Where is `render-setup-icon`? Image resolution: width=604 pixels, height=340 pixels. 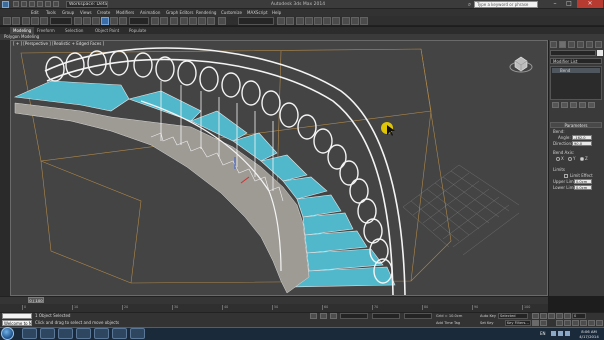
render-setup-icon is located at coordinates (346, 21).